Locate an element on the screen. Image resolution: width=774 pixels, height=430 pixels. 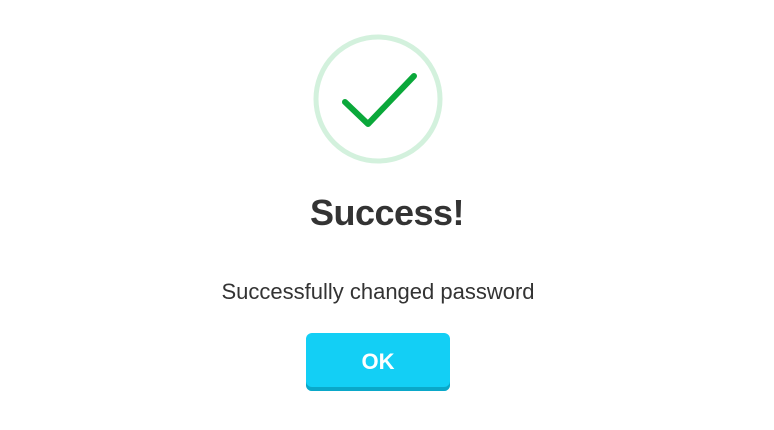
success-checkmark-icon is located at coordinates (378, 99).